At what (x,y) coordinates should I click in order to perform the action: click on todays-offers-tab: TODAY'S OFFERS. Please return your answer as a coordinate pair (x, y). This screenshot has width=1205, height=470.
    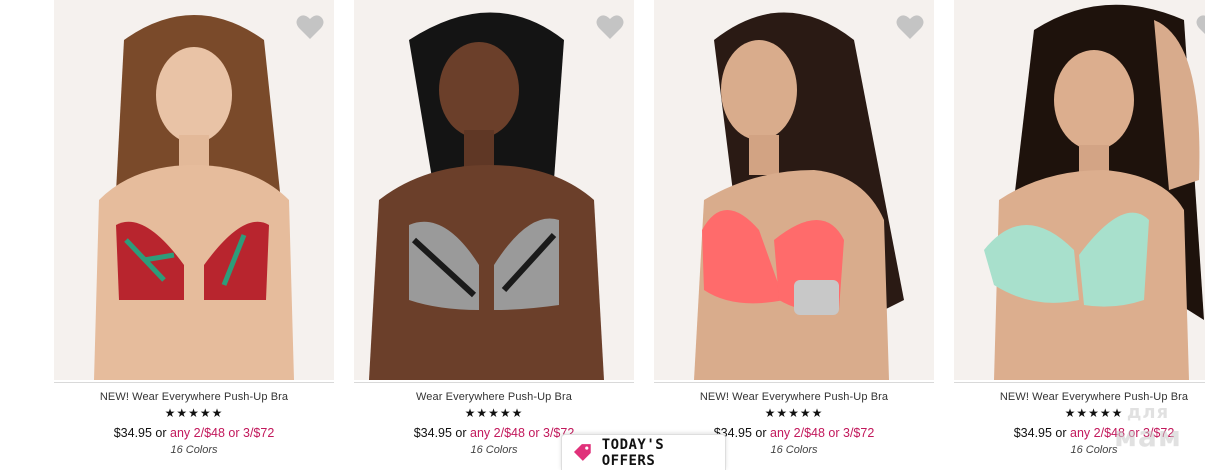
    Looking at the image, I should click on (643, 452).